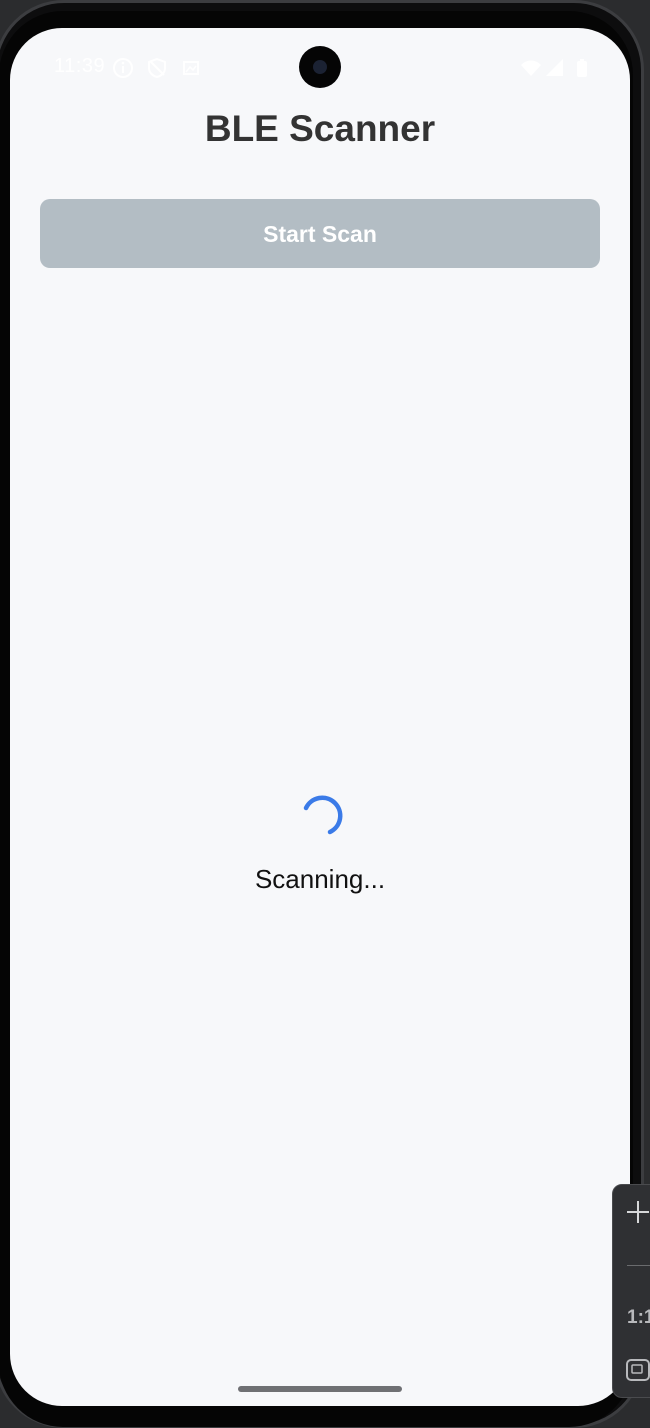 The height and width of the screenshot is (1428, 650). Describe the element at coordinates (320, 128) in the screenshot. I see `page-title: BLE Scanner` at that location.